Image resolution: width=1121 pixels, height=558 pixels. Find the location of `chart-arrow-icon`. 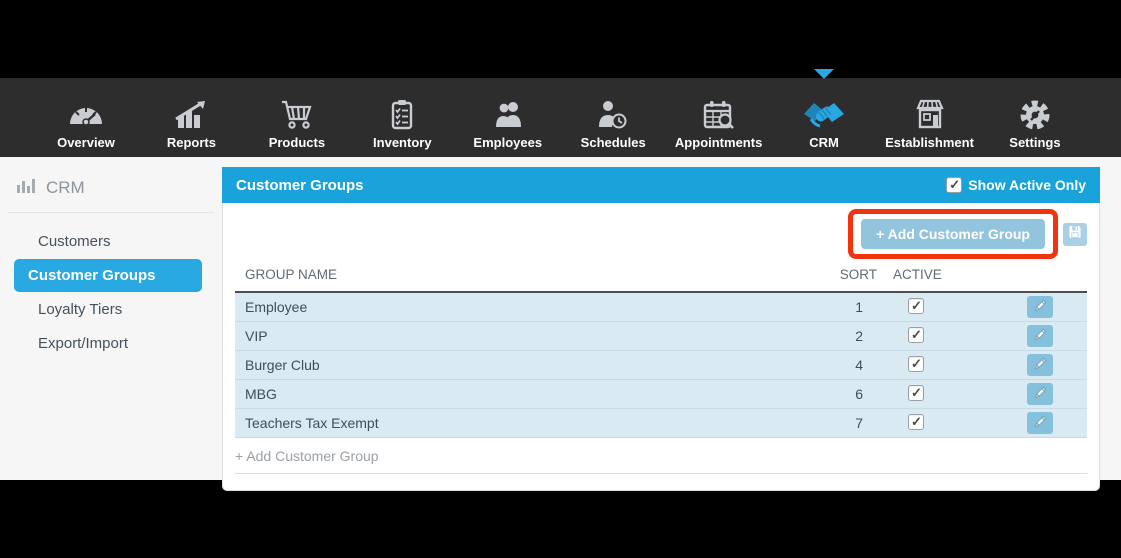

chart-arrow-icon is located at coordinates (191, 112).